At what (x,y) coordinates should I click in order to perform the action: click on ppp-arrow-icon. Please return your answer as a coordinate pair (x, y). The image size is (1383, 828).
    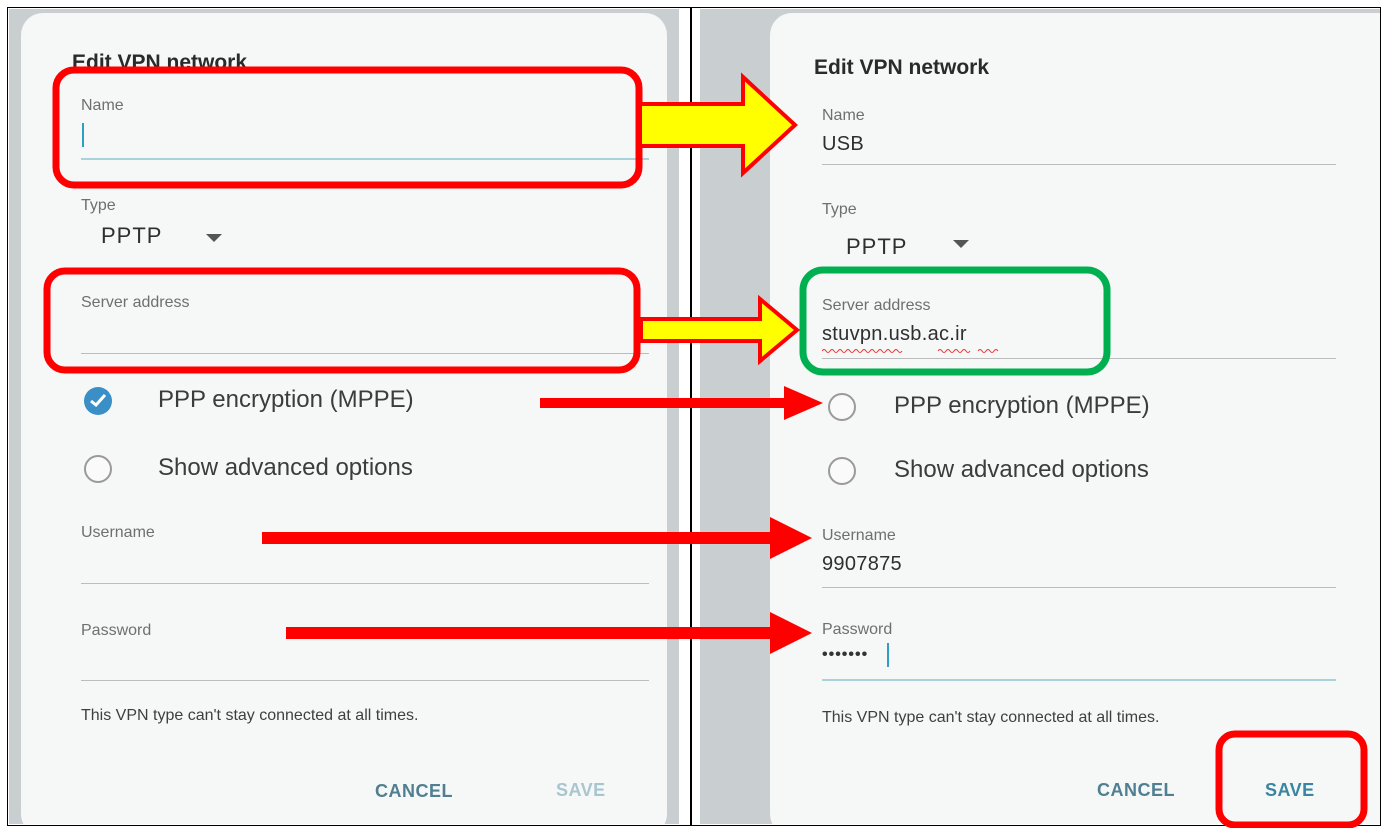
    Looking at the image, I should click on (681, 403).